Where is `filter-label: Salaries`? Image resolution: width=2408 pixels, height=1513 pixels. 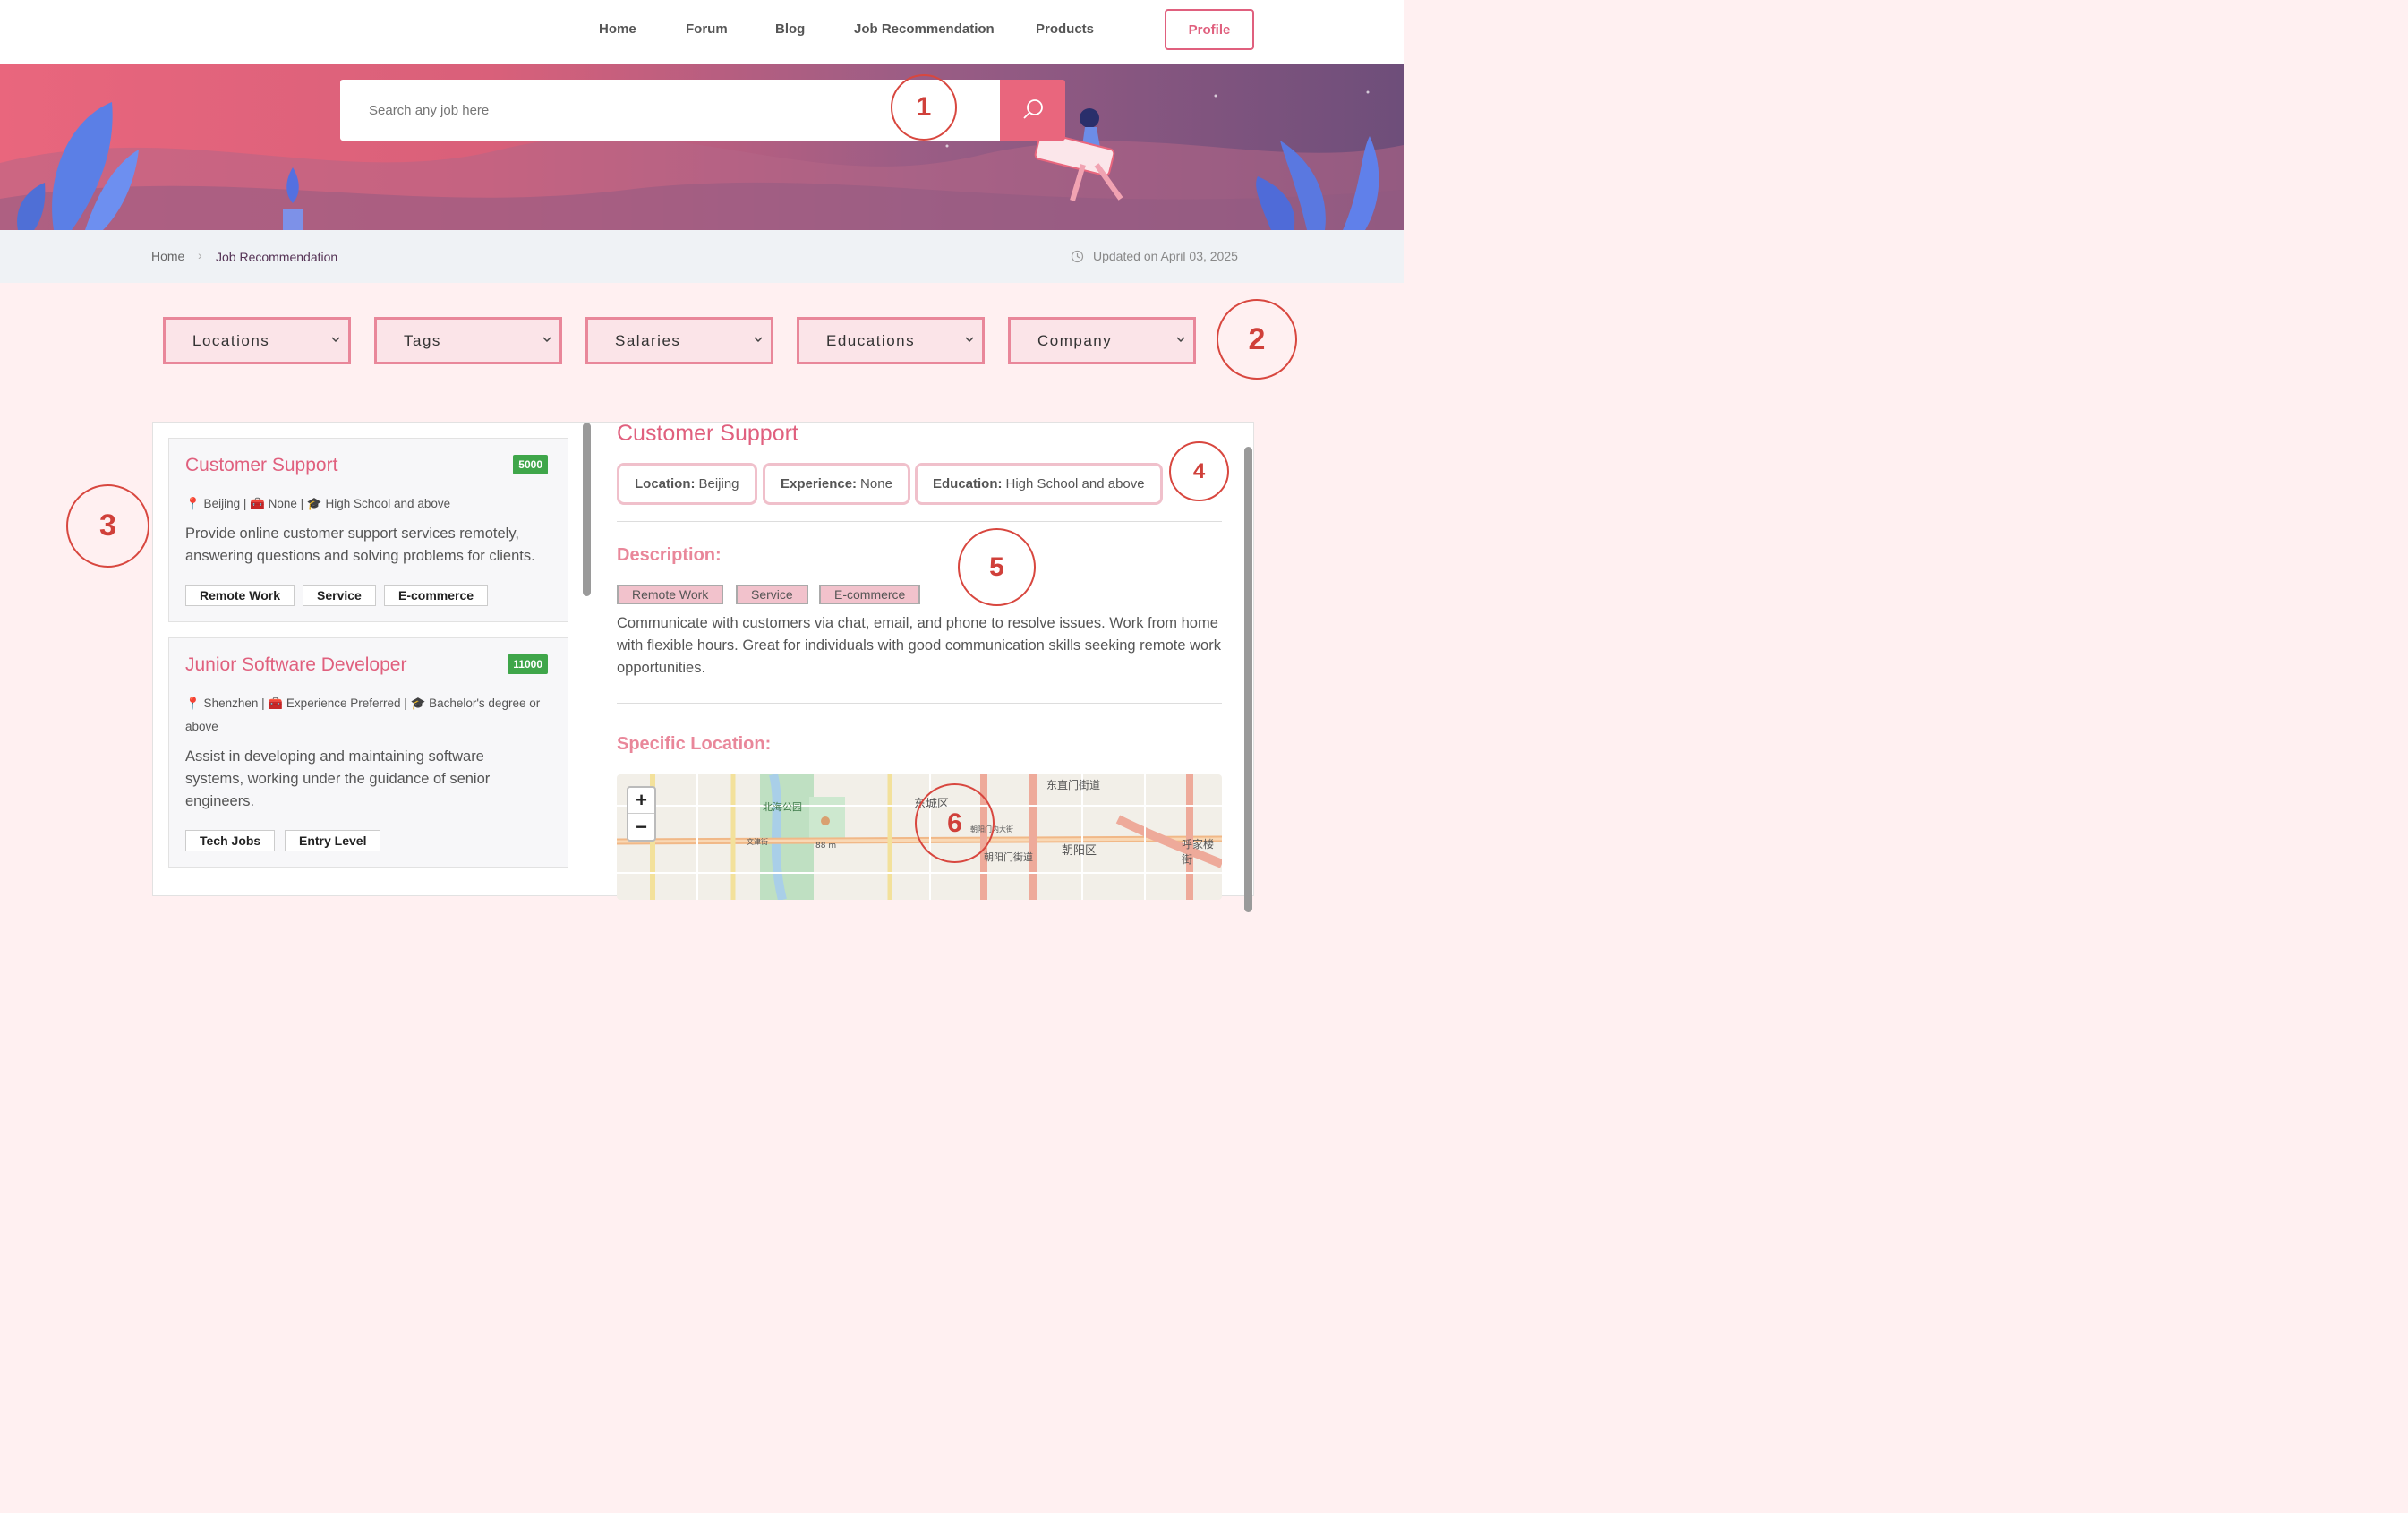
filter-label: Salaries is located at coordinates (648, 340).